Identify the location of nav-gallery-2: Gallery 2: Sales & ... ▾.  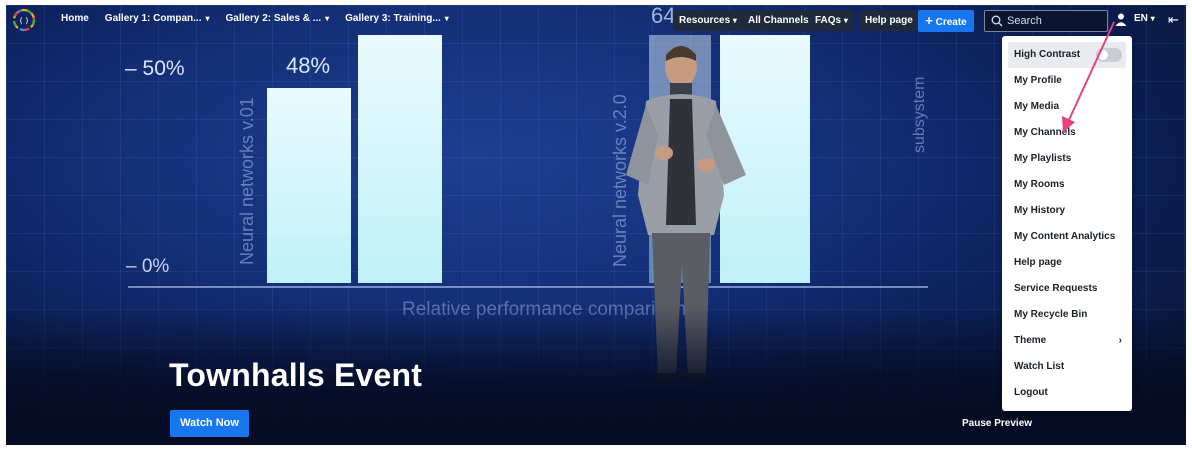
(278, 18).